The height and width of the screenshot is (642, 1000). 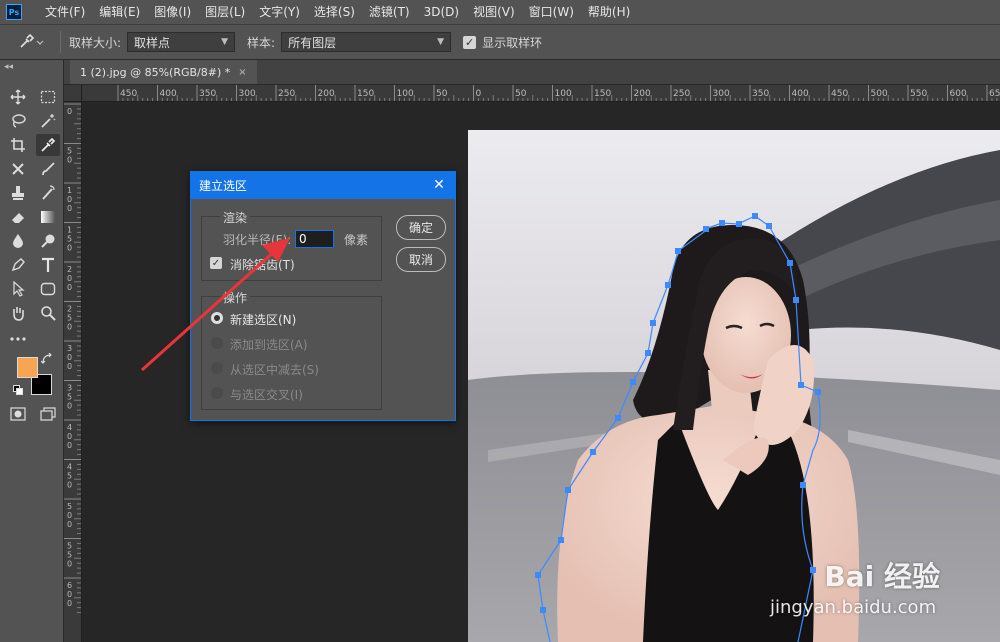 What do you see at coordinates (853, 607) in the screenshot?
I see `baidu-watermark-url: jingyan.baidu.com` at bounding box center [853, 607].